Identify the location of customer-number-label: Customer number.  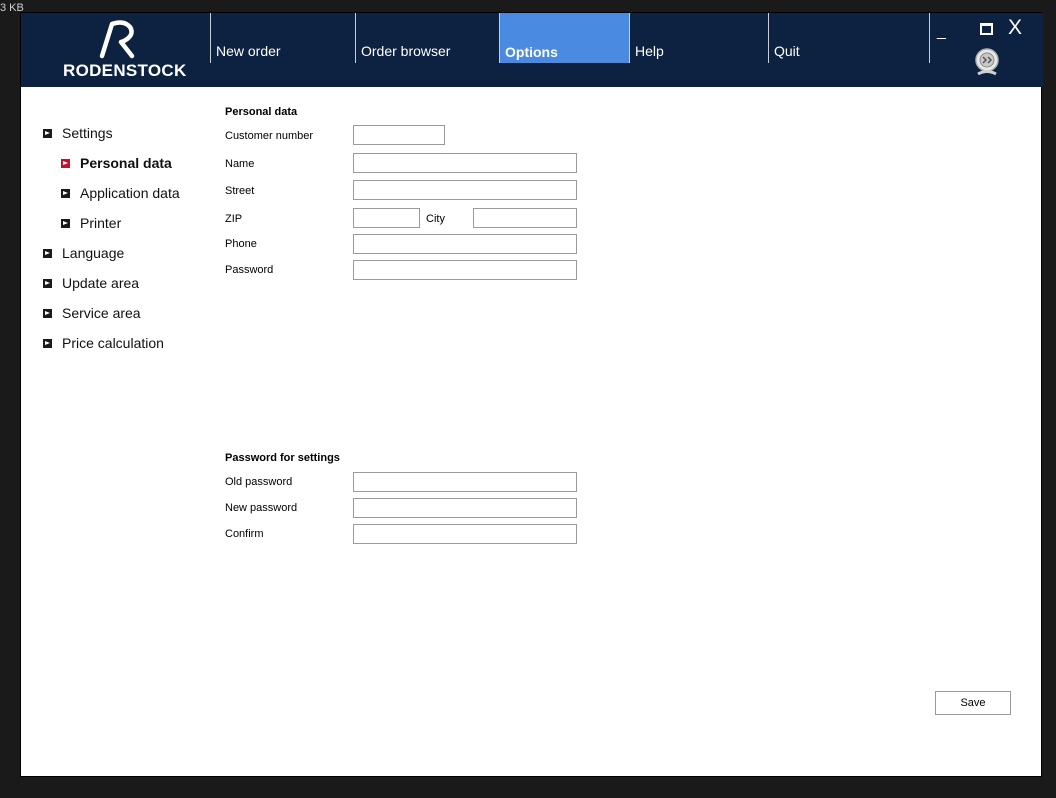
(269, 136).